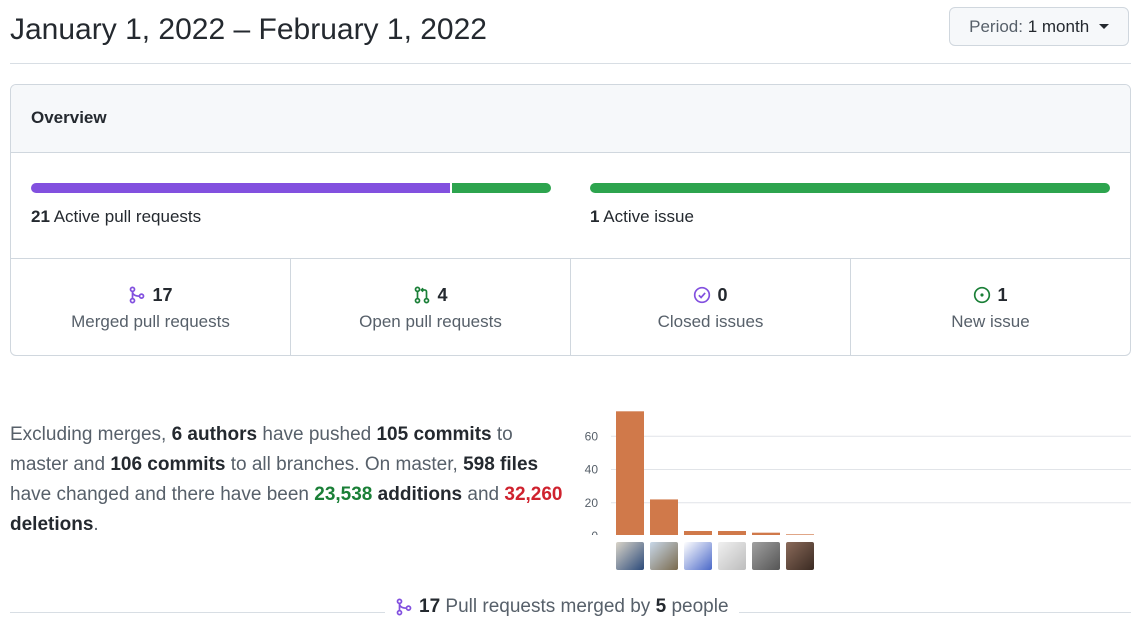  What do you see at coordinates (722, 294) in the screenshot?
I see `closed-issues-count: 0` at bounding box center [722, 294].